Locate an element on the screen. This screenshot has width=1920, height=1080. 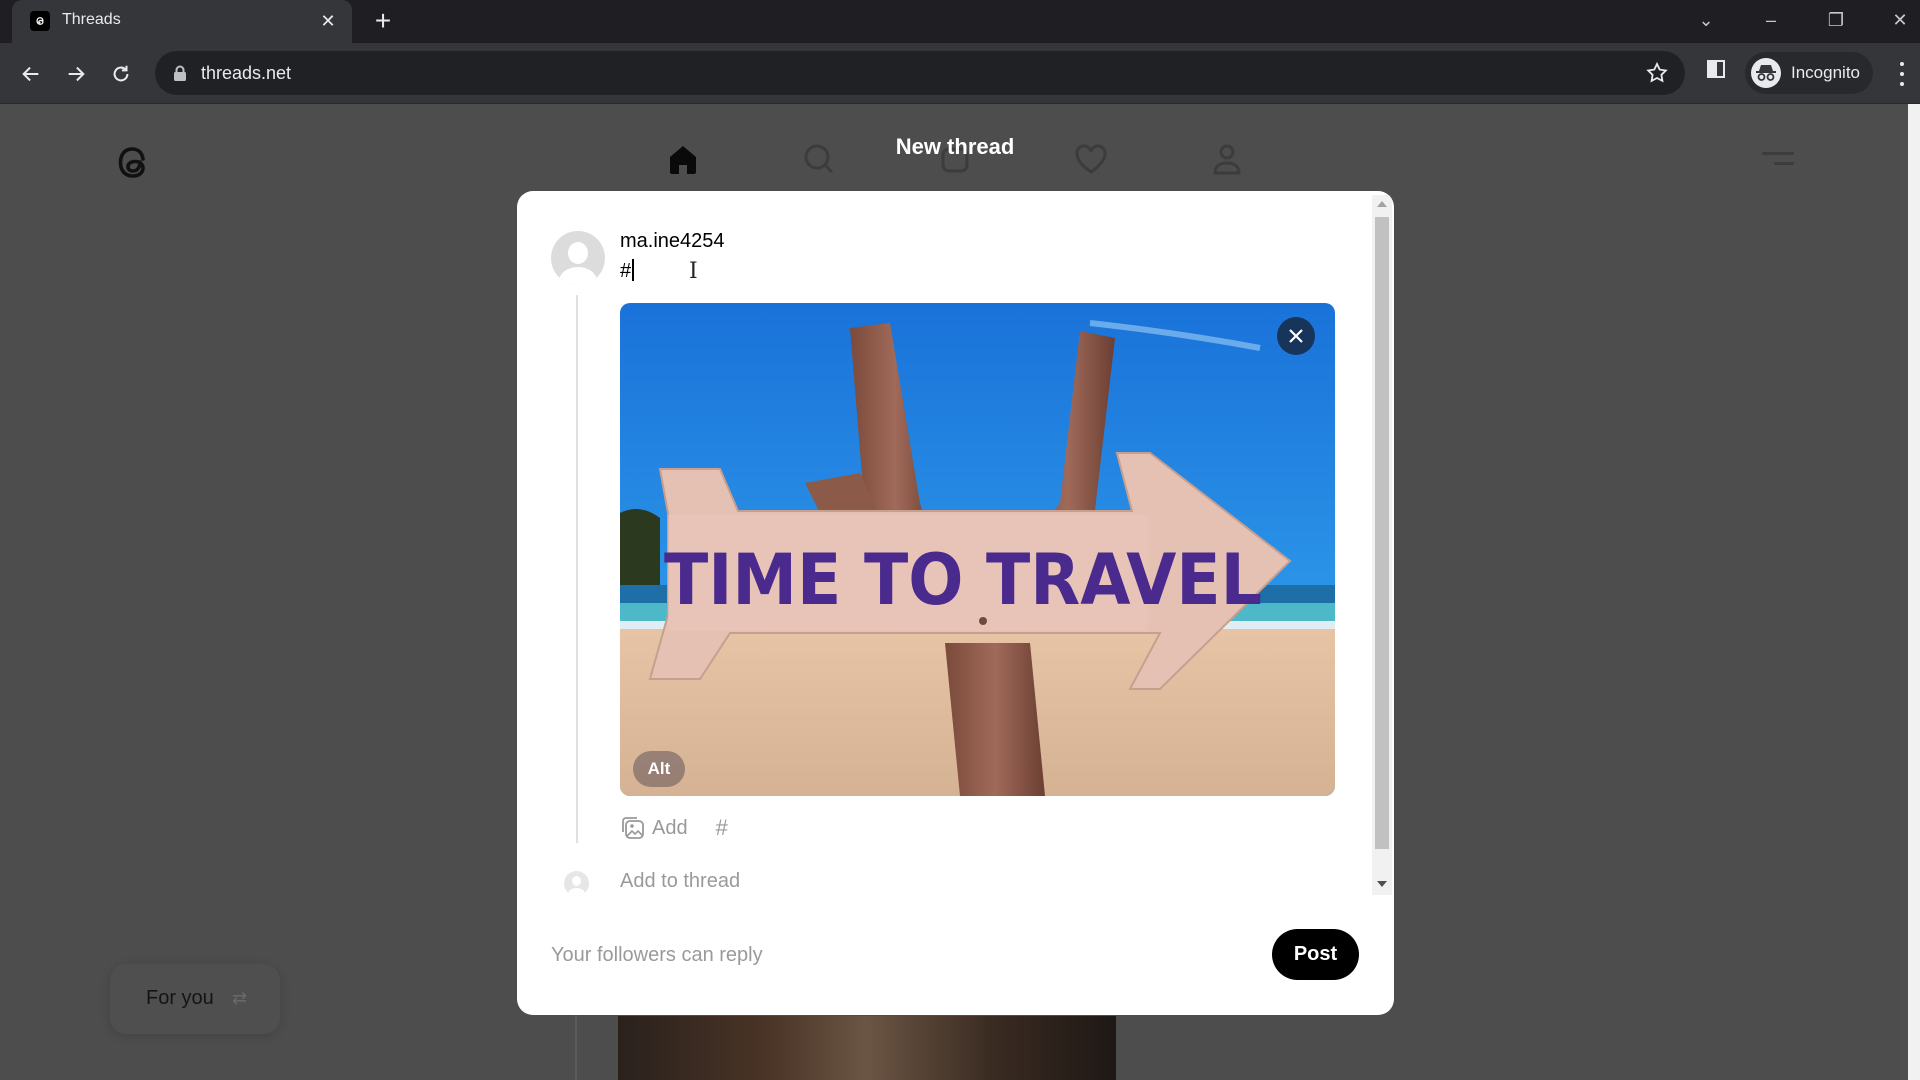
user-avatar is located at coordinates (578, 258).